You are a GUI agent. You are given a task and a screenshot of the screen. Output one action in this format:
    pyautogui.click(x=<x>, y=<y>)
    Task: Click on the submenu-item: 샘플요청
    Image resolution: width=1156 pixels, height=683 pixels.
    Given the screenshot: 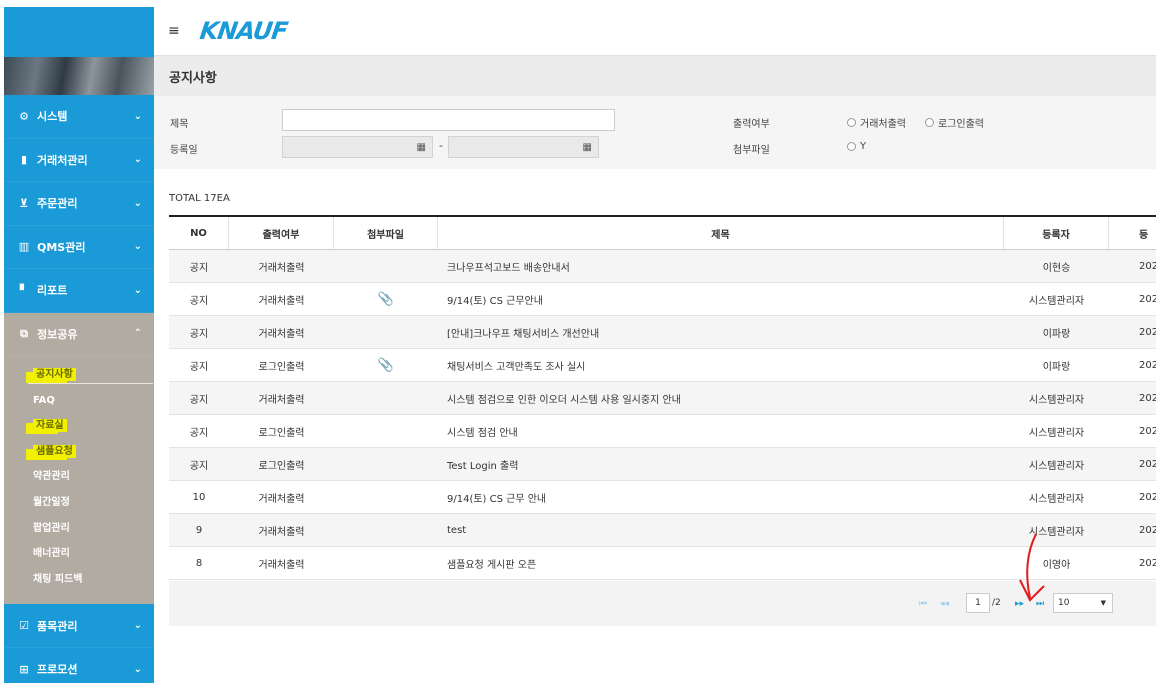 What is the action you would take?
    pyautogui.click(x=79, y=452)
    